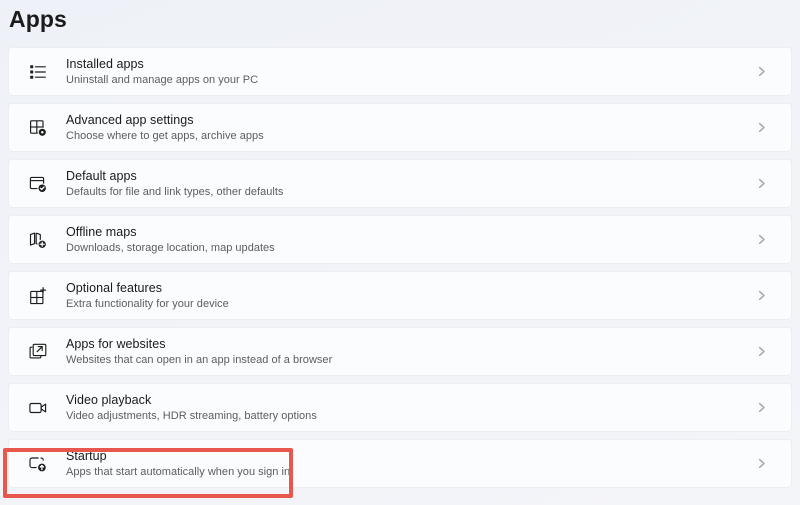 The height and width of the screenshot is (505, 800). What do you see at coordinates (38, 128) in the screenshot?
I see `advanced-app-settings-icon` at bounding box center [38, 128].